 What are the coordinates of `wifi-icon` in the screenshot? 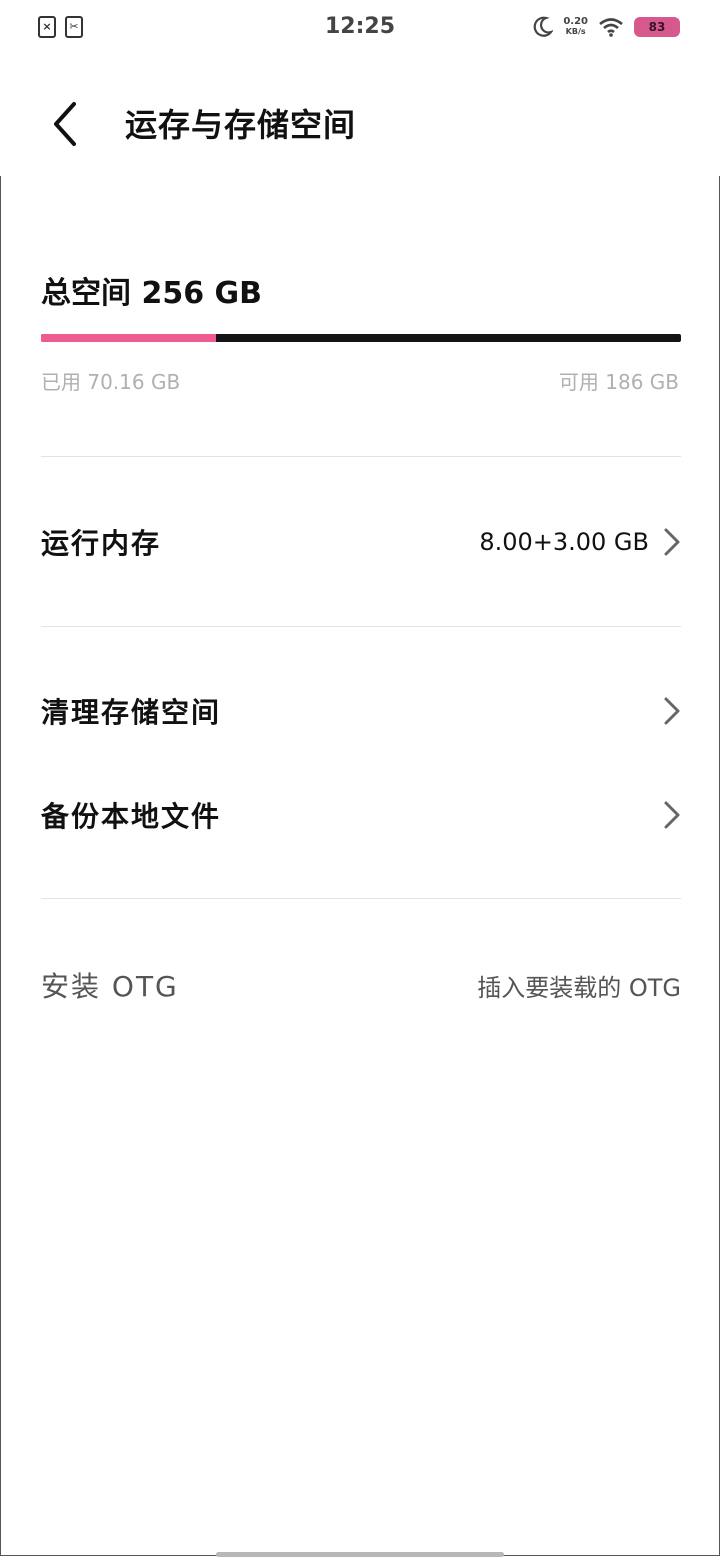 It's located at (611, 27).